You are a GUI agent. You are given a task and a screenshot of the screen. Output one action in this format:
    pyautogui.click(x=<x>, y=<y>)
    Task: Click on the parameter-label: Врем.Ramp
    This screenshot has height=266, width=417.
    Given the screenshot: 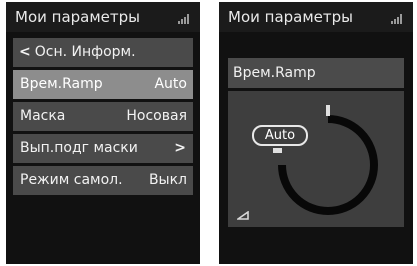 What is the action you would take?
    pyautogui.click(x=316, y=73)
    